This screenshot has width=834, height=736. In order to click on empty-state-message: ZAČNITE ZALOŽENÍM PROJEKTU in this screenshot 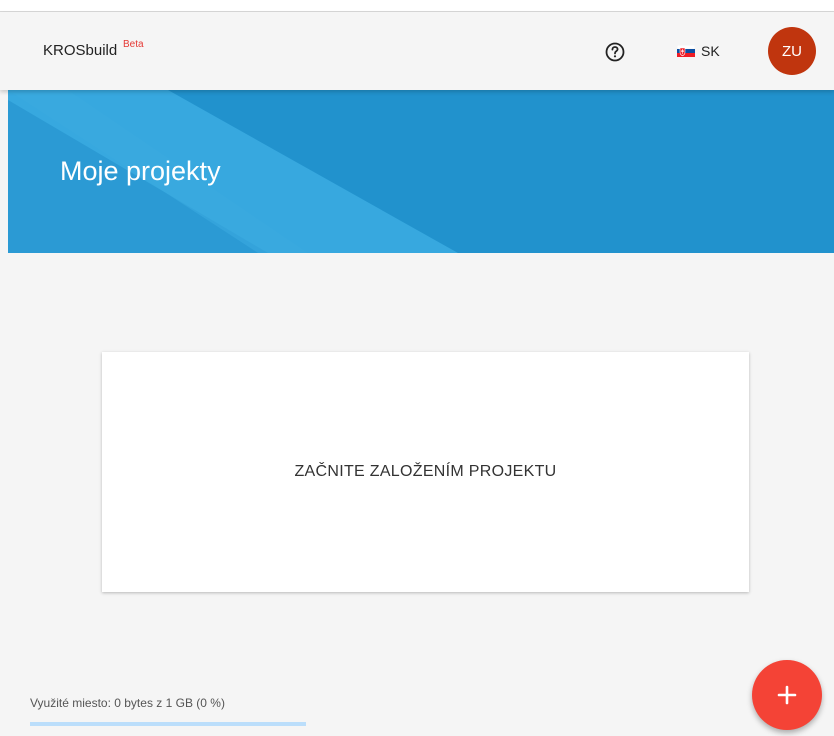, I will do `click(425, 471)`.